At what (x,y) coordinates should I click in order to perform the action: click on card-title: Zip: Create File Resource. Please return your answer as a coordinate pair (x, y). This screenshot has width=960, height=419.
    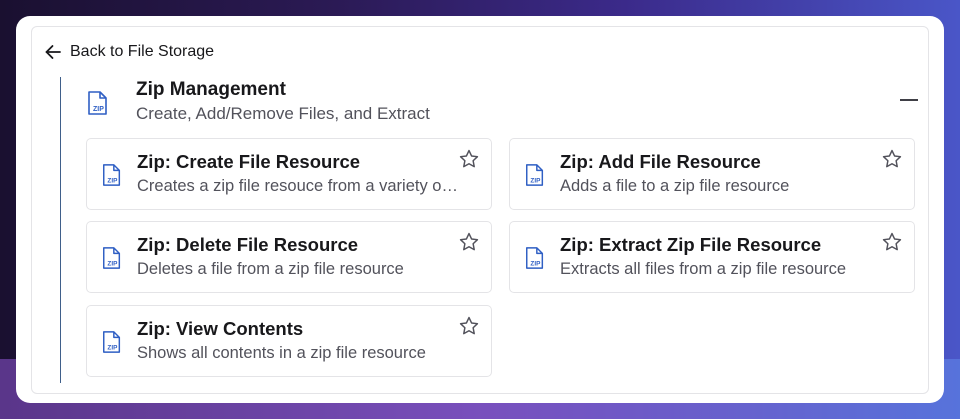
    Looking at the image, I should click on (249, 161).